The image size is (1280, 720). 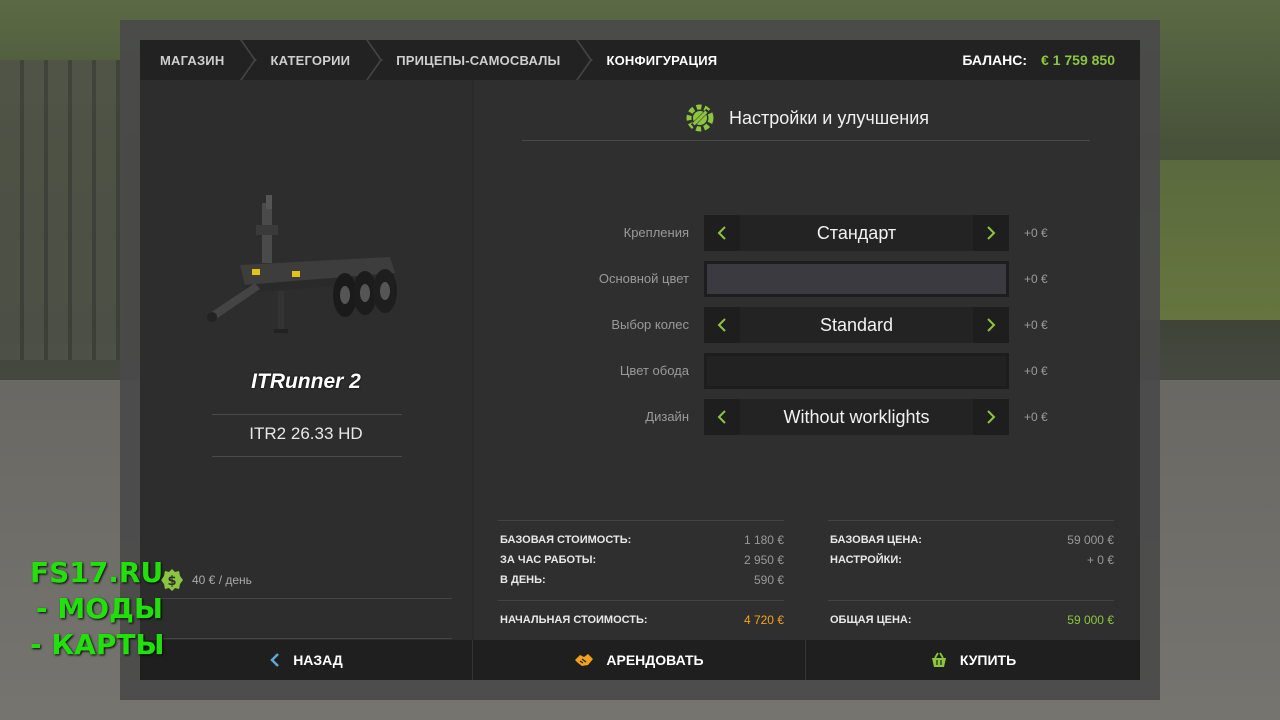 I want to click on option-row-rim-color: Цвет обода +0 €, so click(x=807, y=371).